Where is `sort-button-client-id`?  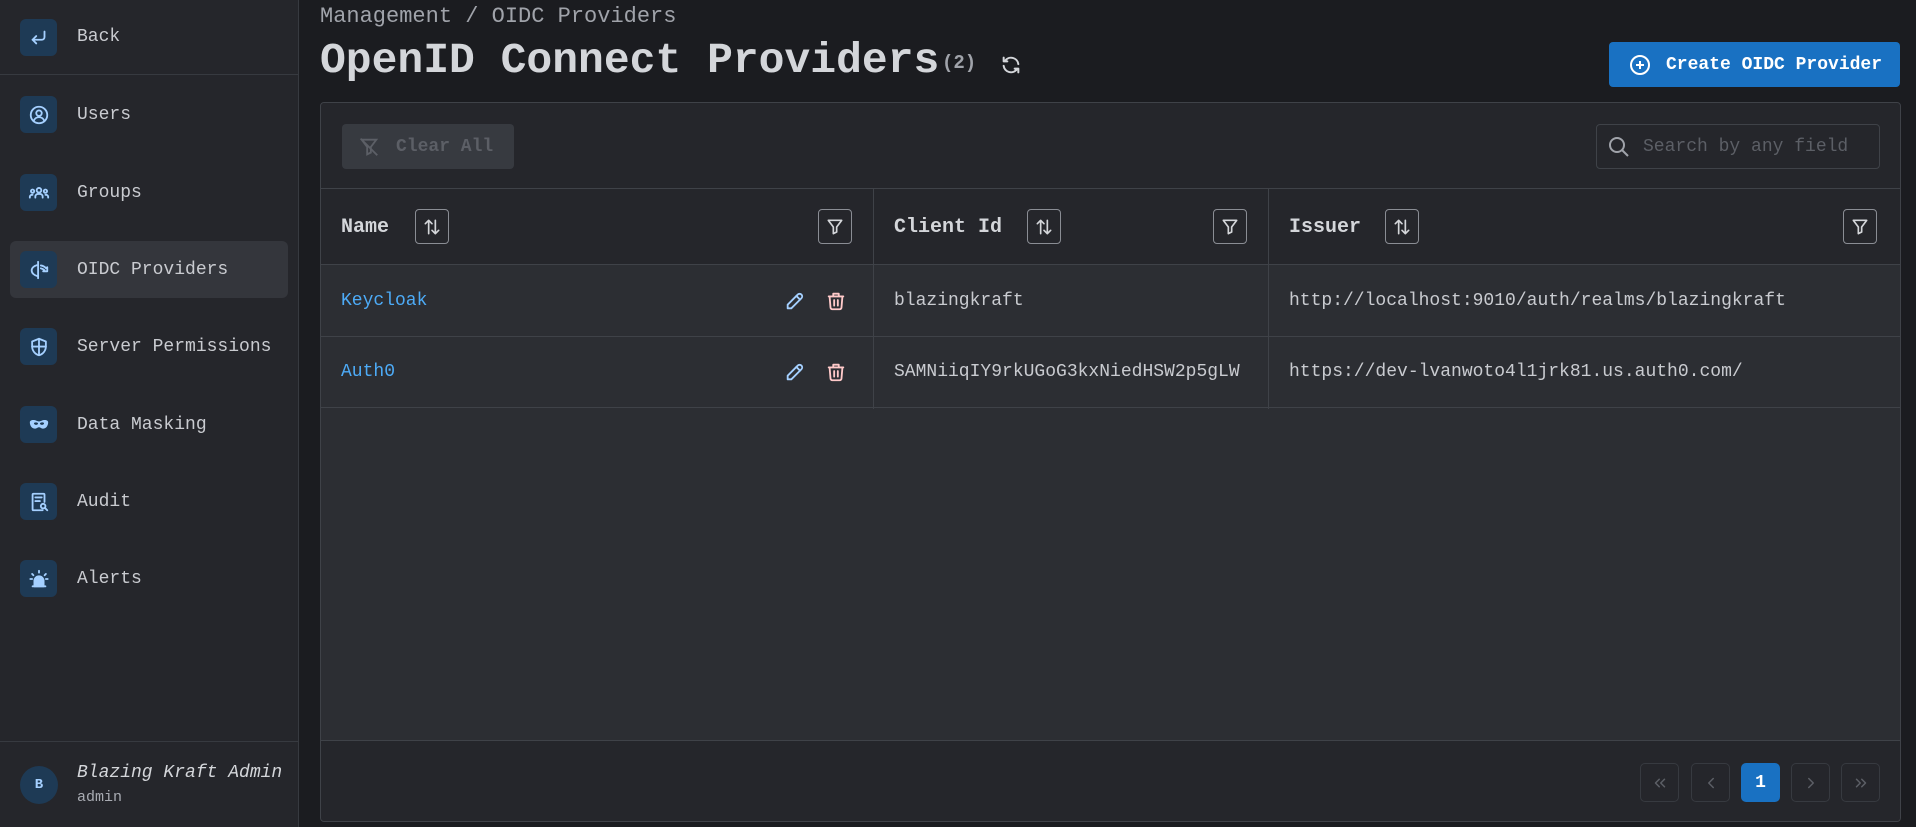
sort-button-client-id is located at coordinates (1044, 226).